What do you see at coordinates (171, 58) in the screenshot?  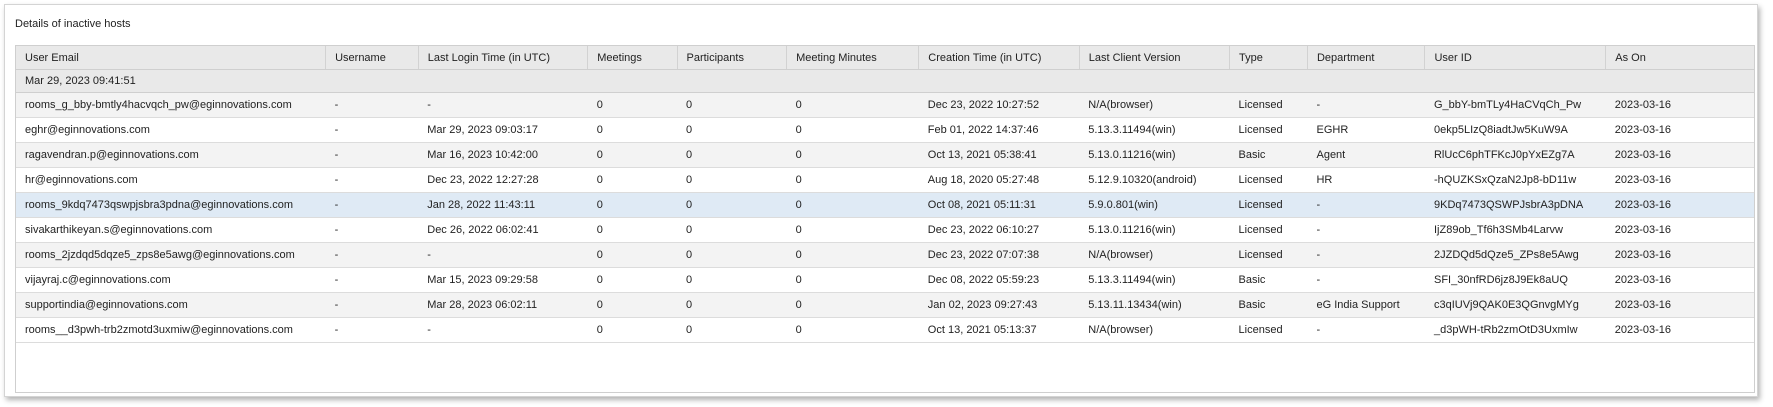 I see `column-header-user-email: User Email` at bounding box center [171, 58].